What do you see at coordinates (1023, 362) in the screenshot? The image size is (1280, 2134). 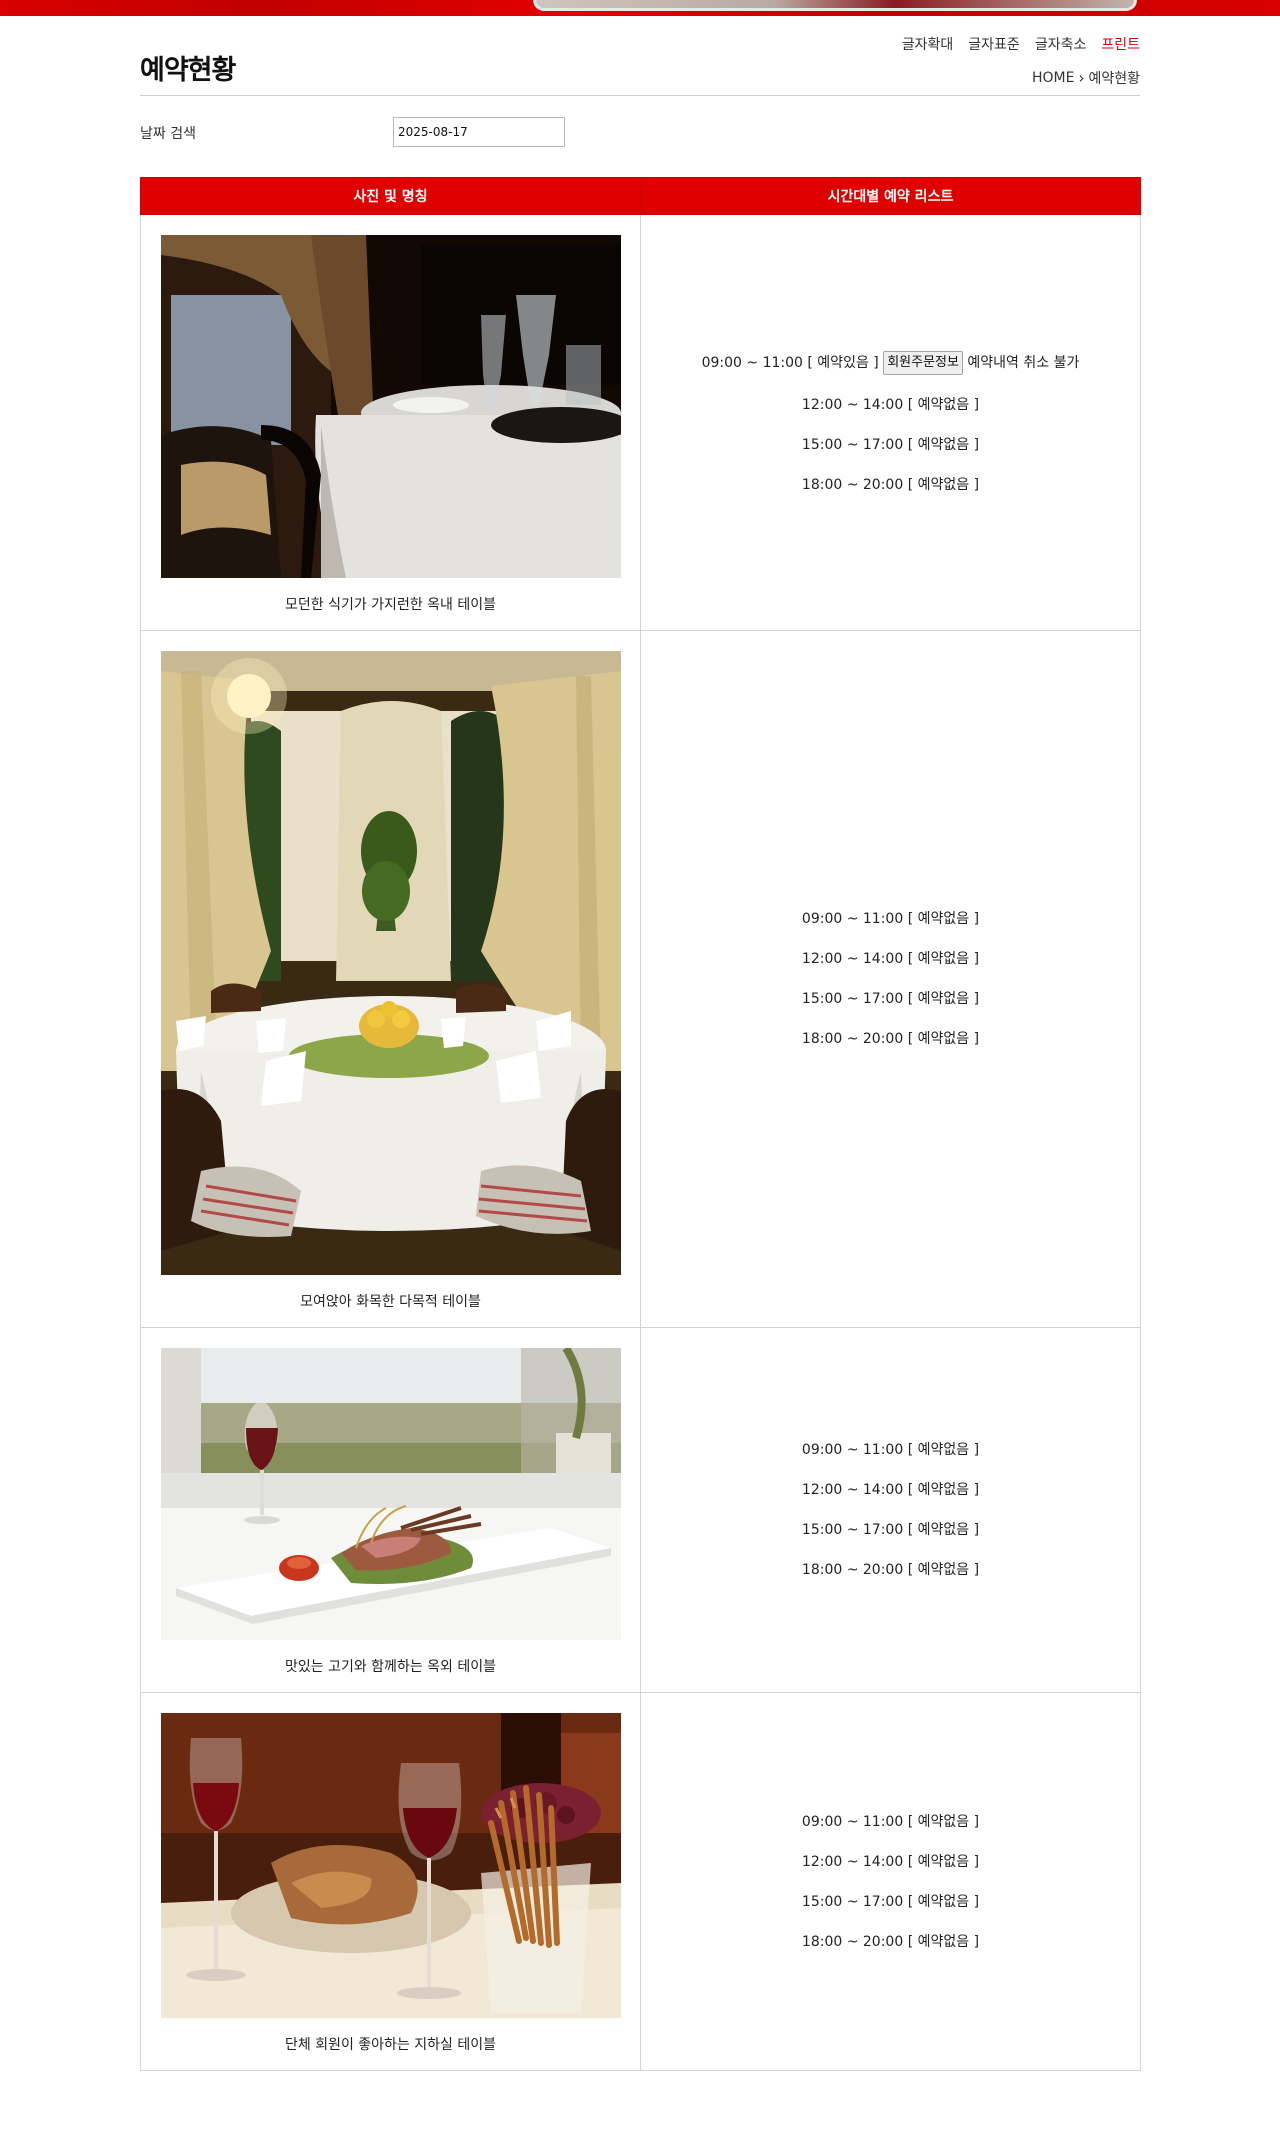 I see `cancel-note: 예약내역 취소 불가` at bounding box center [1023, 362].